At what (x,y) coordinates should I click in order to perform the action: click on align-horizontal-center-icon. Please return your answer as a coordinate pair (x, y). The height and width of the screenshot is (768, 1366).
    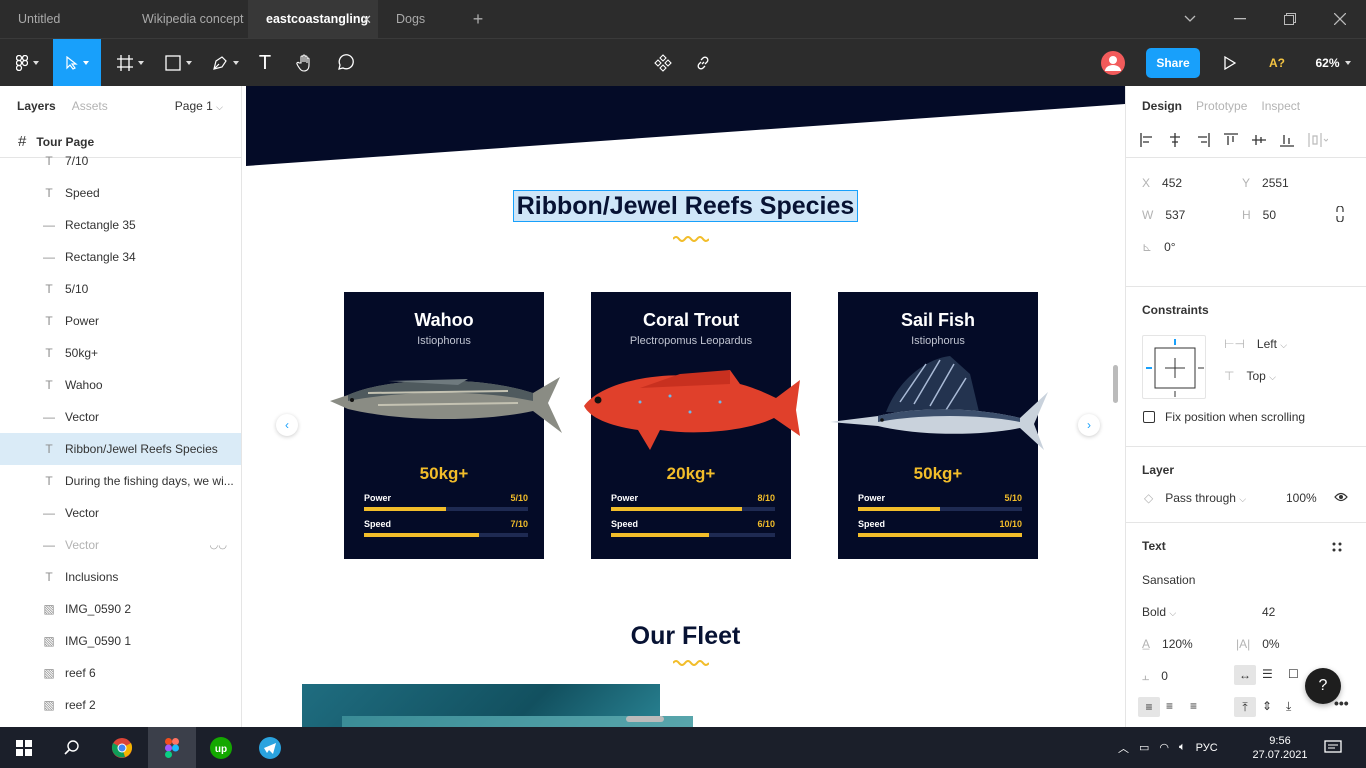
    Looking at the image, I should click on (1175, 141).